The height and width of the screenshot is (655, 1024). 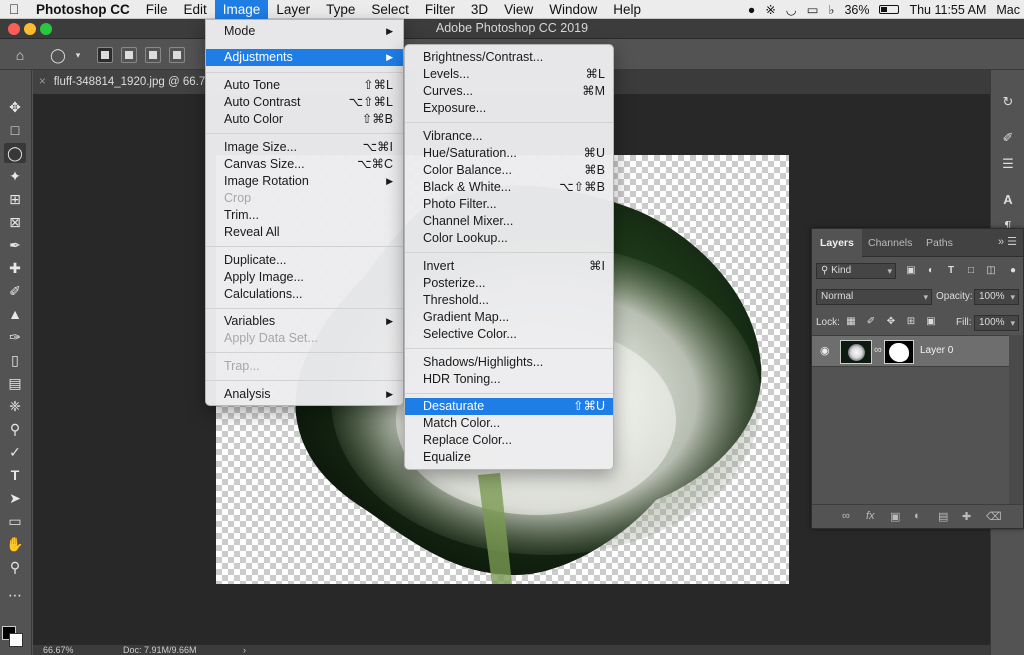 What do you see at coordinates (931, 271) in the screenshot?
I see `adjustment-filter-icon: ◐` at bounding box center [931, 271].